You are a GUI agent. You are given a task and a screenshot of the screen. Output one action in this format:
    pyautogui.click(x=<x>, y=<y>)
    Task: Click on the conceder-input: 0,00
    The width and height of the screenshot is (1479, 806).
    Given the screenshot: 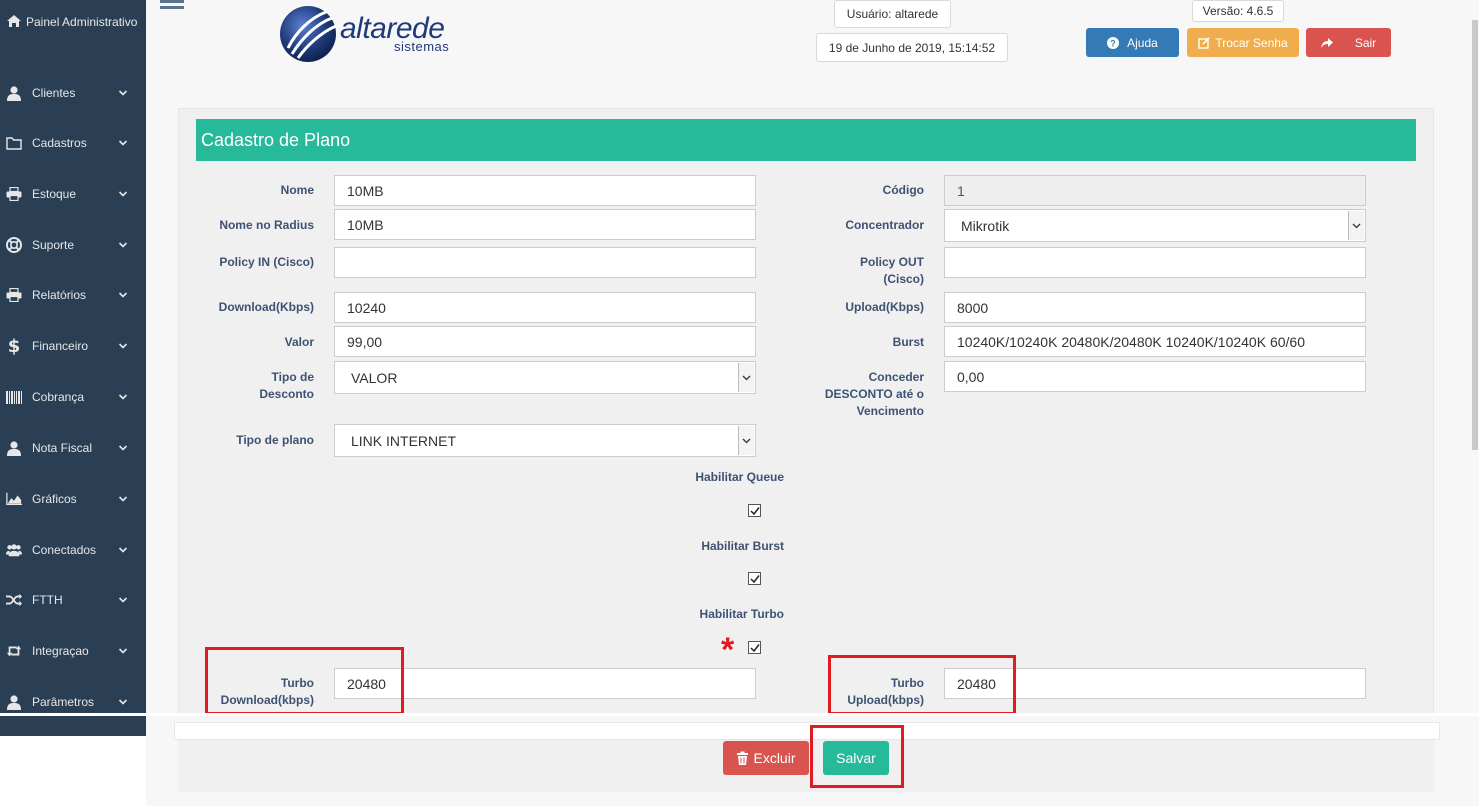 What is the action you would take?
    pyautogui.click(x=1155, y=376)
    